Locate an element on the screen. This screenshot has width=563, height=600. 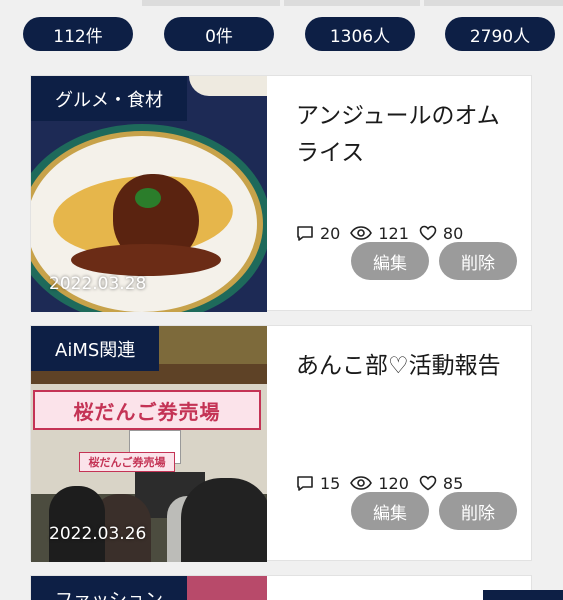
like-count-value: 85 is located at coordinates (453, 483).